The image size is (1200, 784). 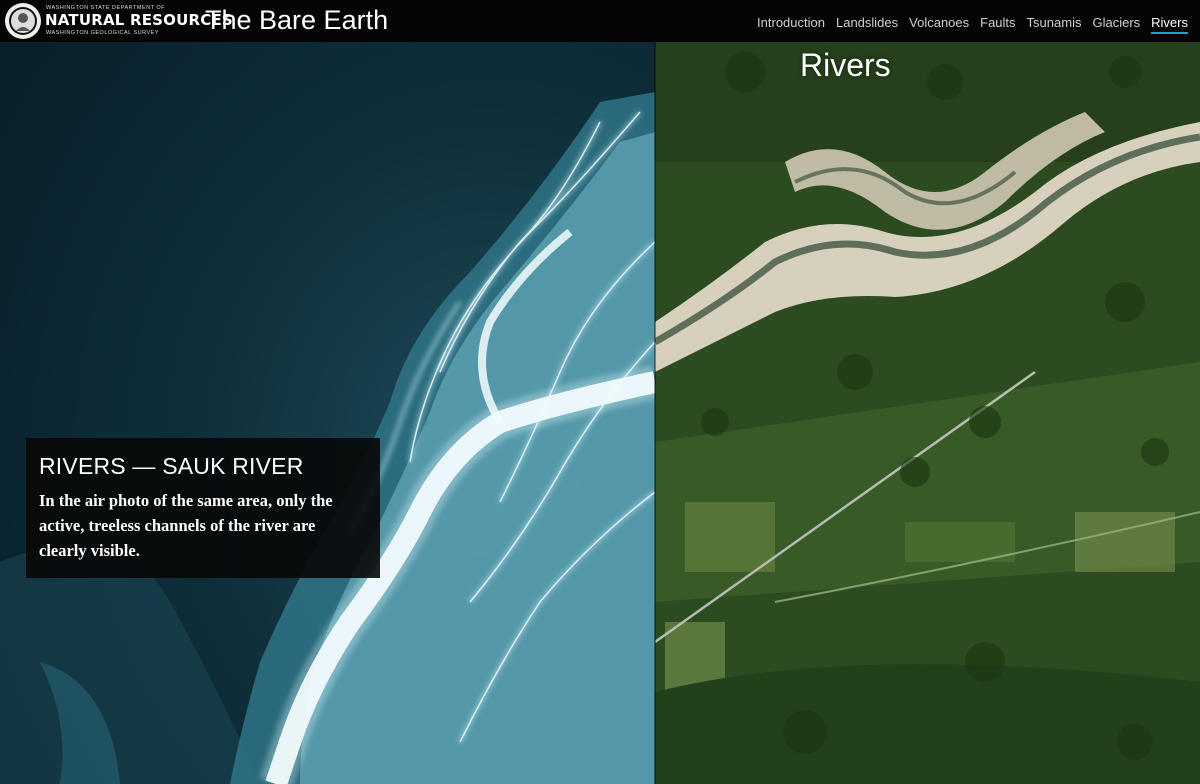 I want to click on nav-item-volcanoes: Volcanoes, so click(x=939, y=21).